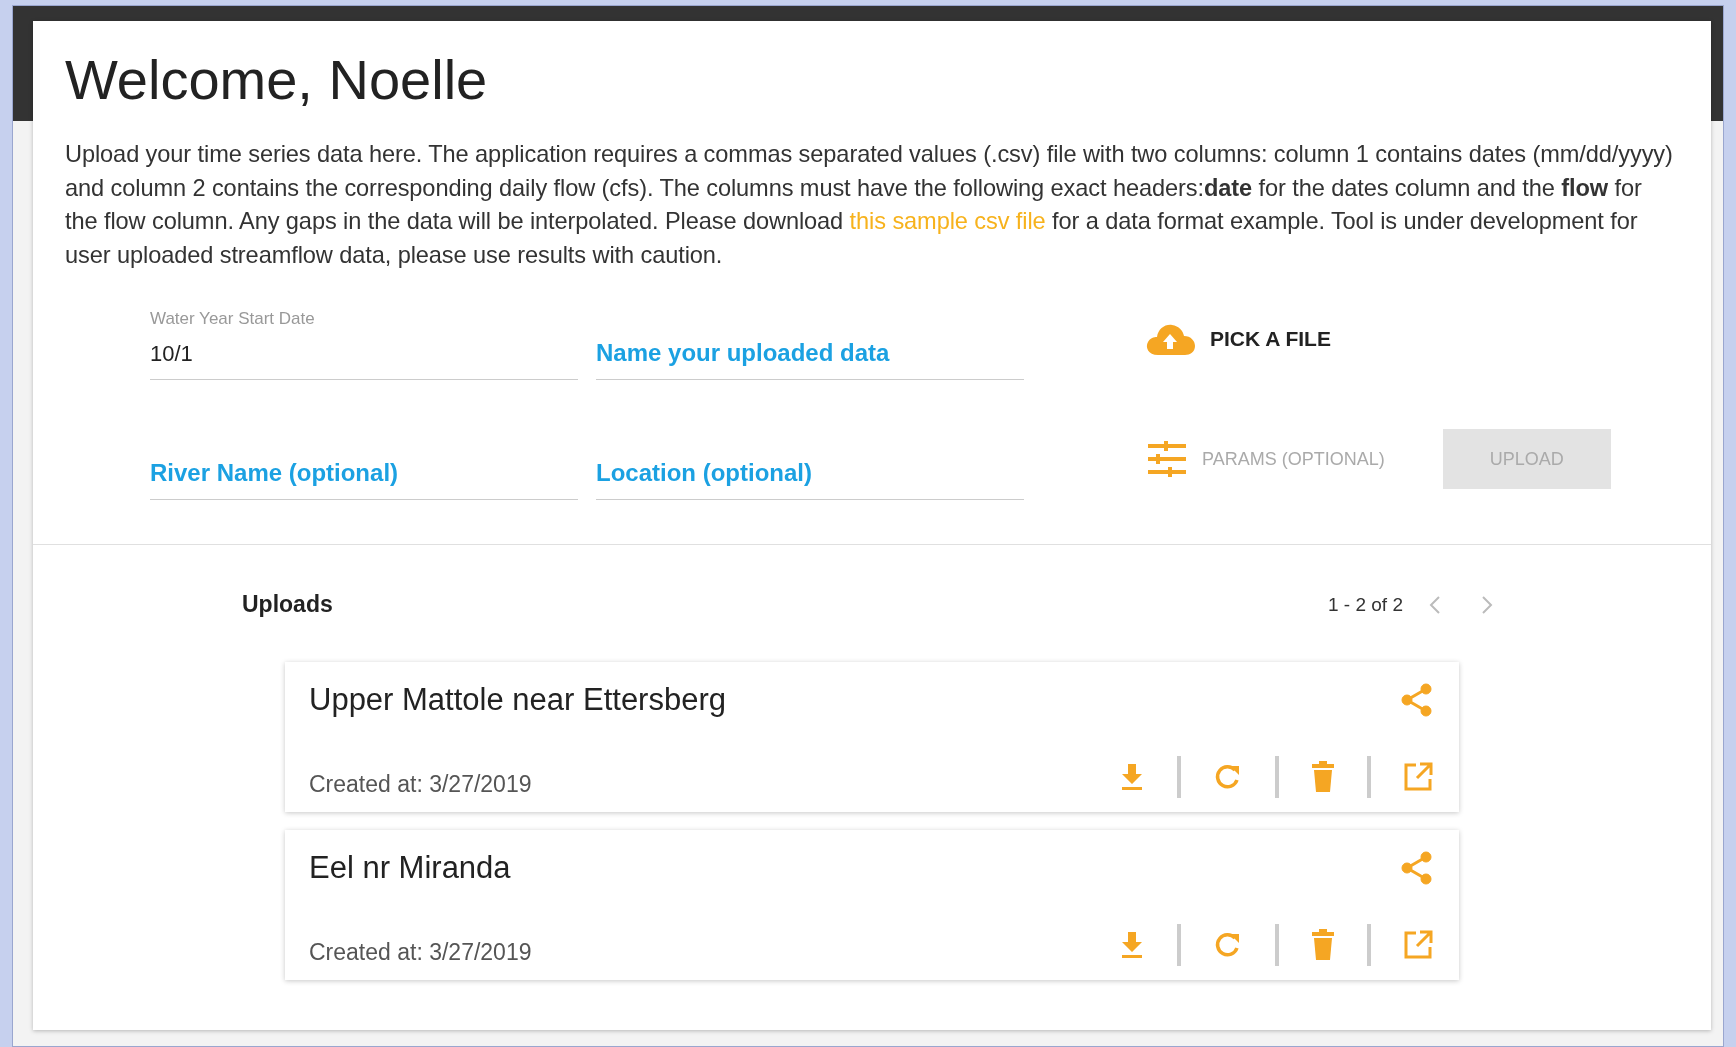 The image size is (1736, 1047). I want to click on input-field: River Name (optional), so click(364, 476).